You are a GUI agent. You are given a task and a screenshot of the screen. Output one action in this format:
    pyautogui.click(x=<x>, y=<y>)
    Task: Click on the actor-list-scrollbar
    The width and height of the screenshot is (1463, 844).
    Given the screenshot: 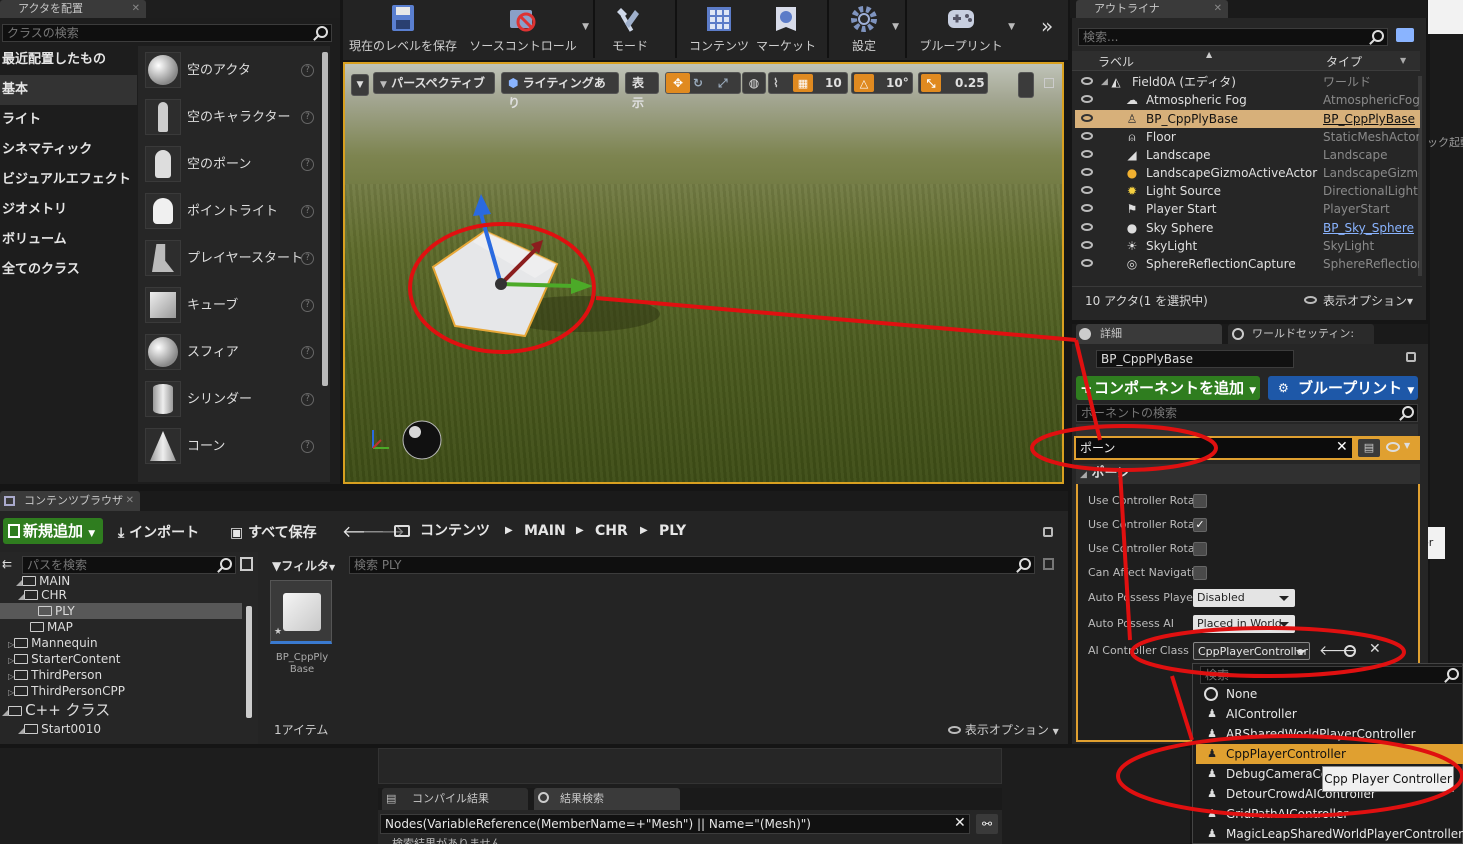 What is the action you would take?
    pyautogui.click(x=325, y=219)
    